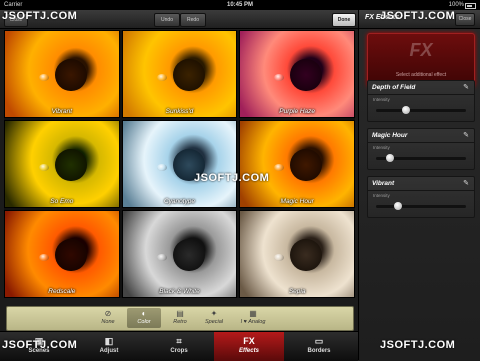 The width and height of the screenshot is (480, 361). What do you see at coordinates (109, 351) in the screenshot?
I see `tab-label: Adjust` at bounding box center [109, 351].